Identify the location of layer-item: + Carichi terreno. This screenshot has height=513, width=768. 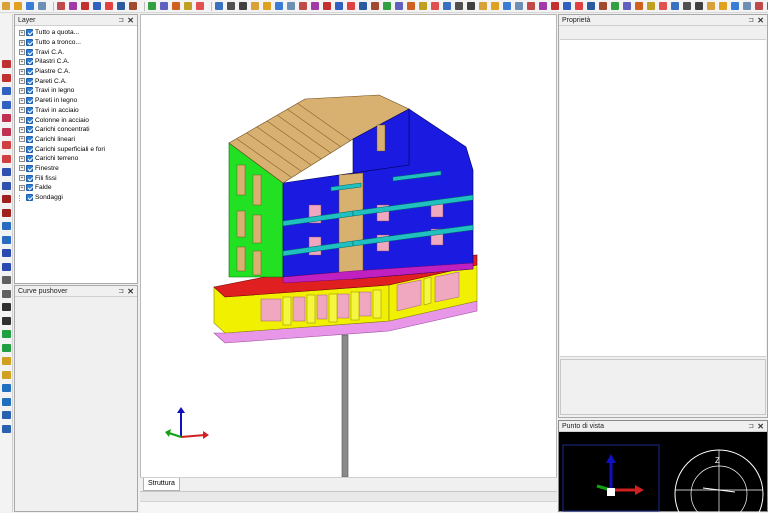
(77, 159).